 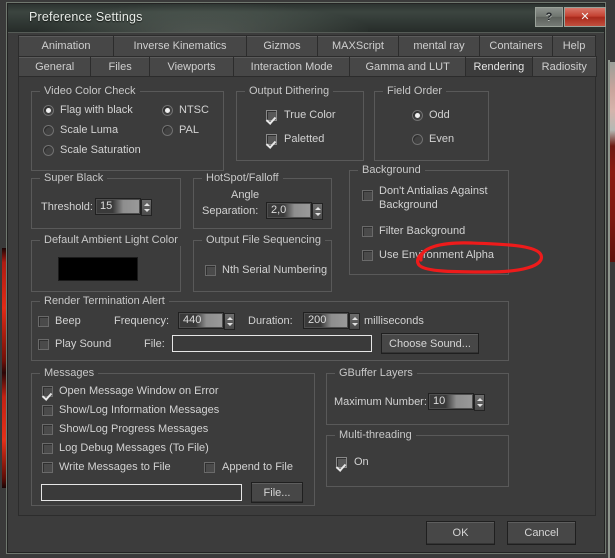 I want to click on label-filter-background: Filter Background, so click(x=422, y=231).